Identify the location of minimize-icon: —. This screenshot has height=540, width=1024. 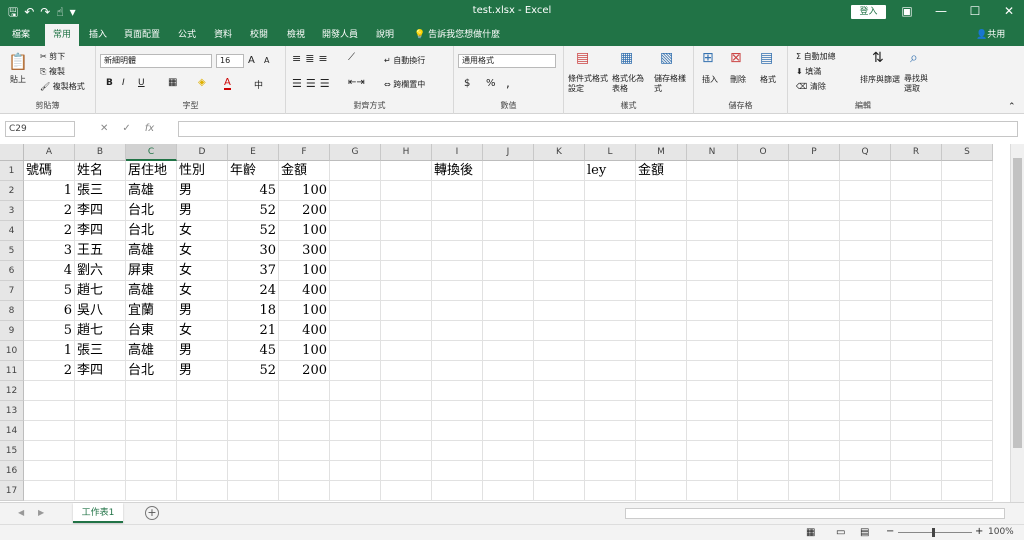
(941, 11).